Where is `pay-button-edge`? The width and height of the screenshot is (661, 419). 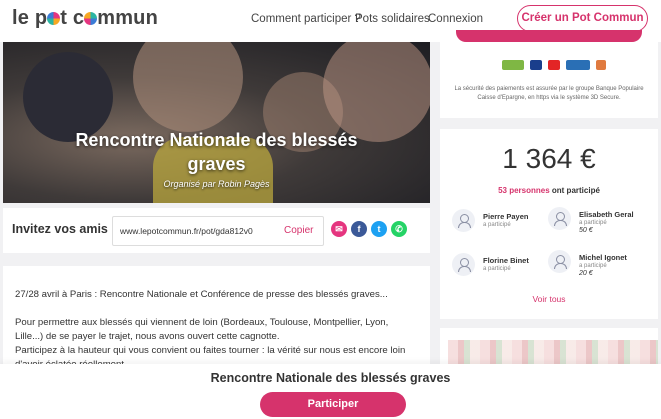
pay-button-edge is located at coordinates (549, 36).